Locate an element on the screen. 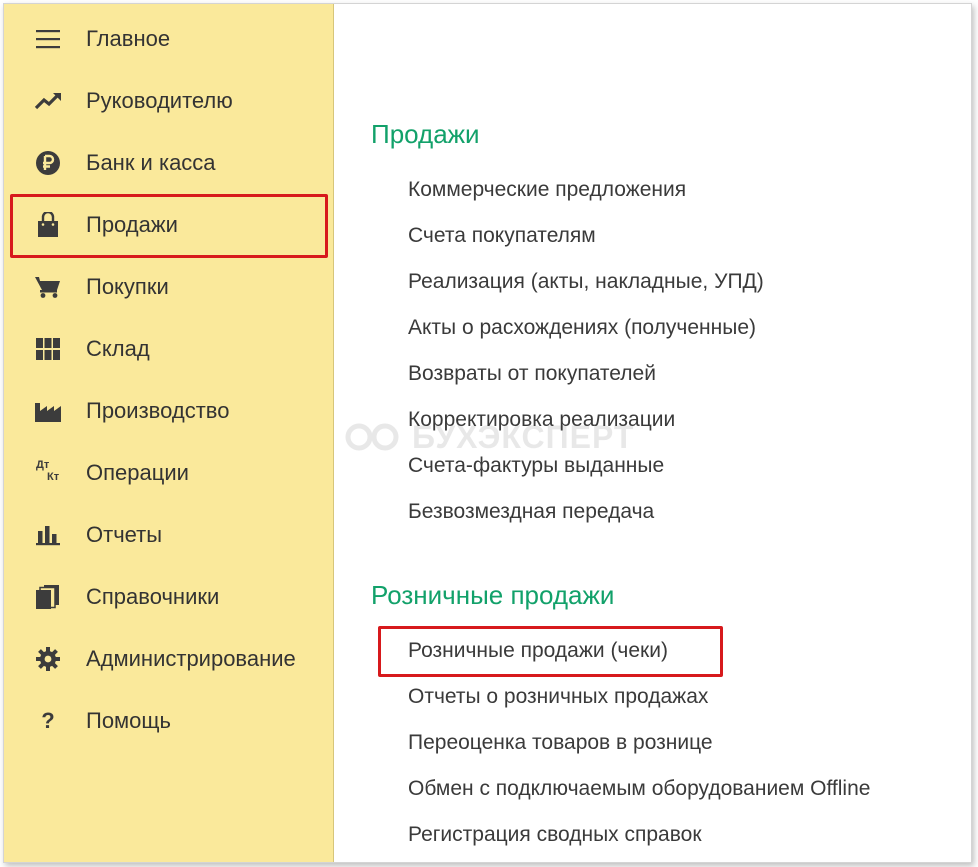 This screenshot has width=978, height=867. sales-highlight-frame is located at coordinates (169, 226).